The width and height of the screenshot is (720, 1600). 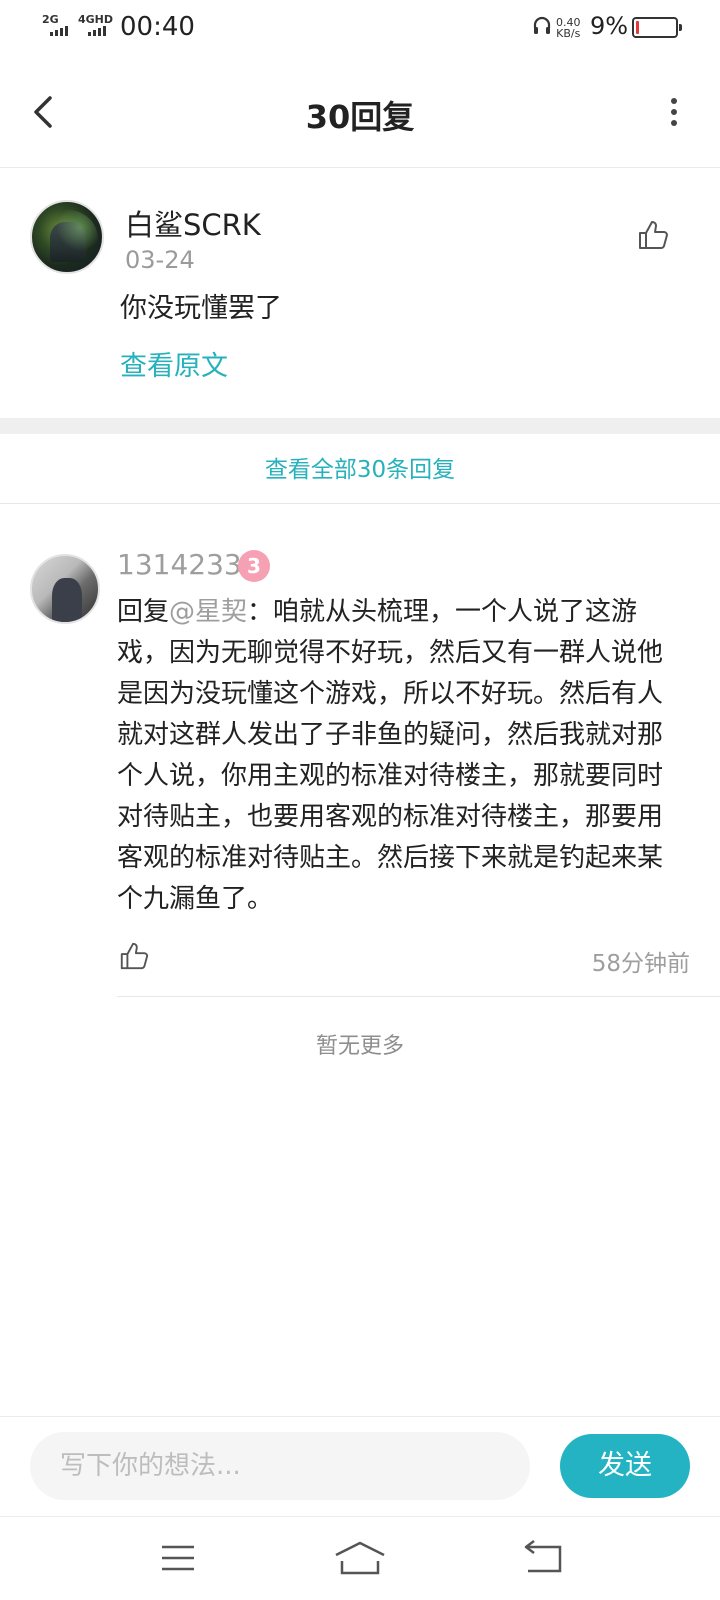 I want to click on reply-author-name: 1314233, so click(x=179, y=564).